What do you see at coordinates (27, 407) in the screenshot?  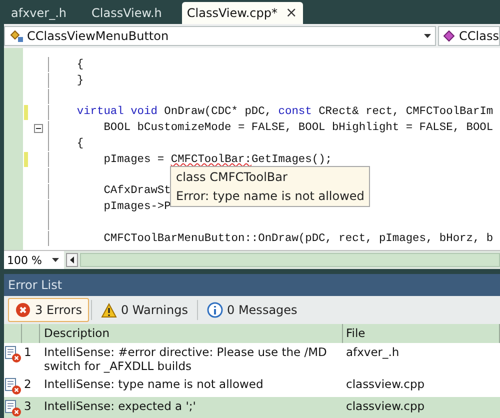 I see `row-number: 3` at bounding box center [27, 407].